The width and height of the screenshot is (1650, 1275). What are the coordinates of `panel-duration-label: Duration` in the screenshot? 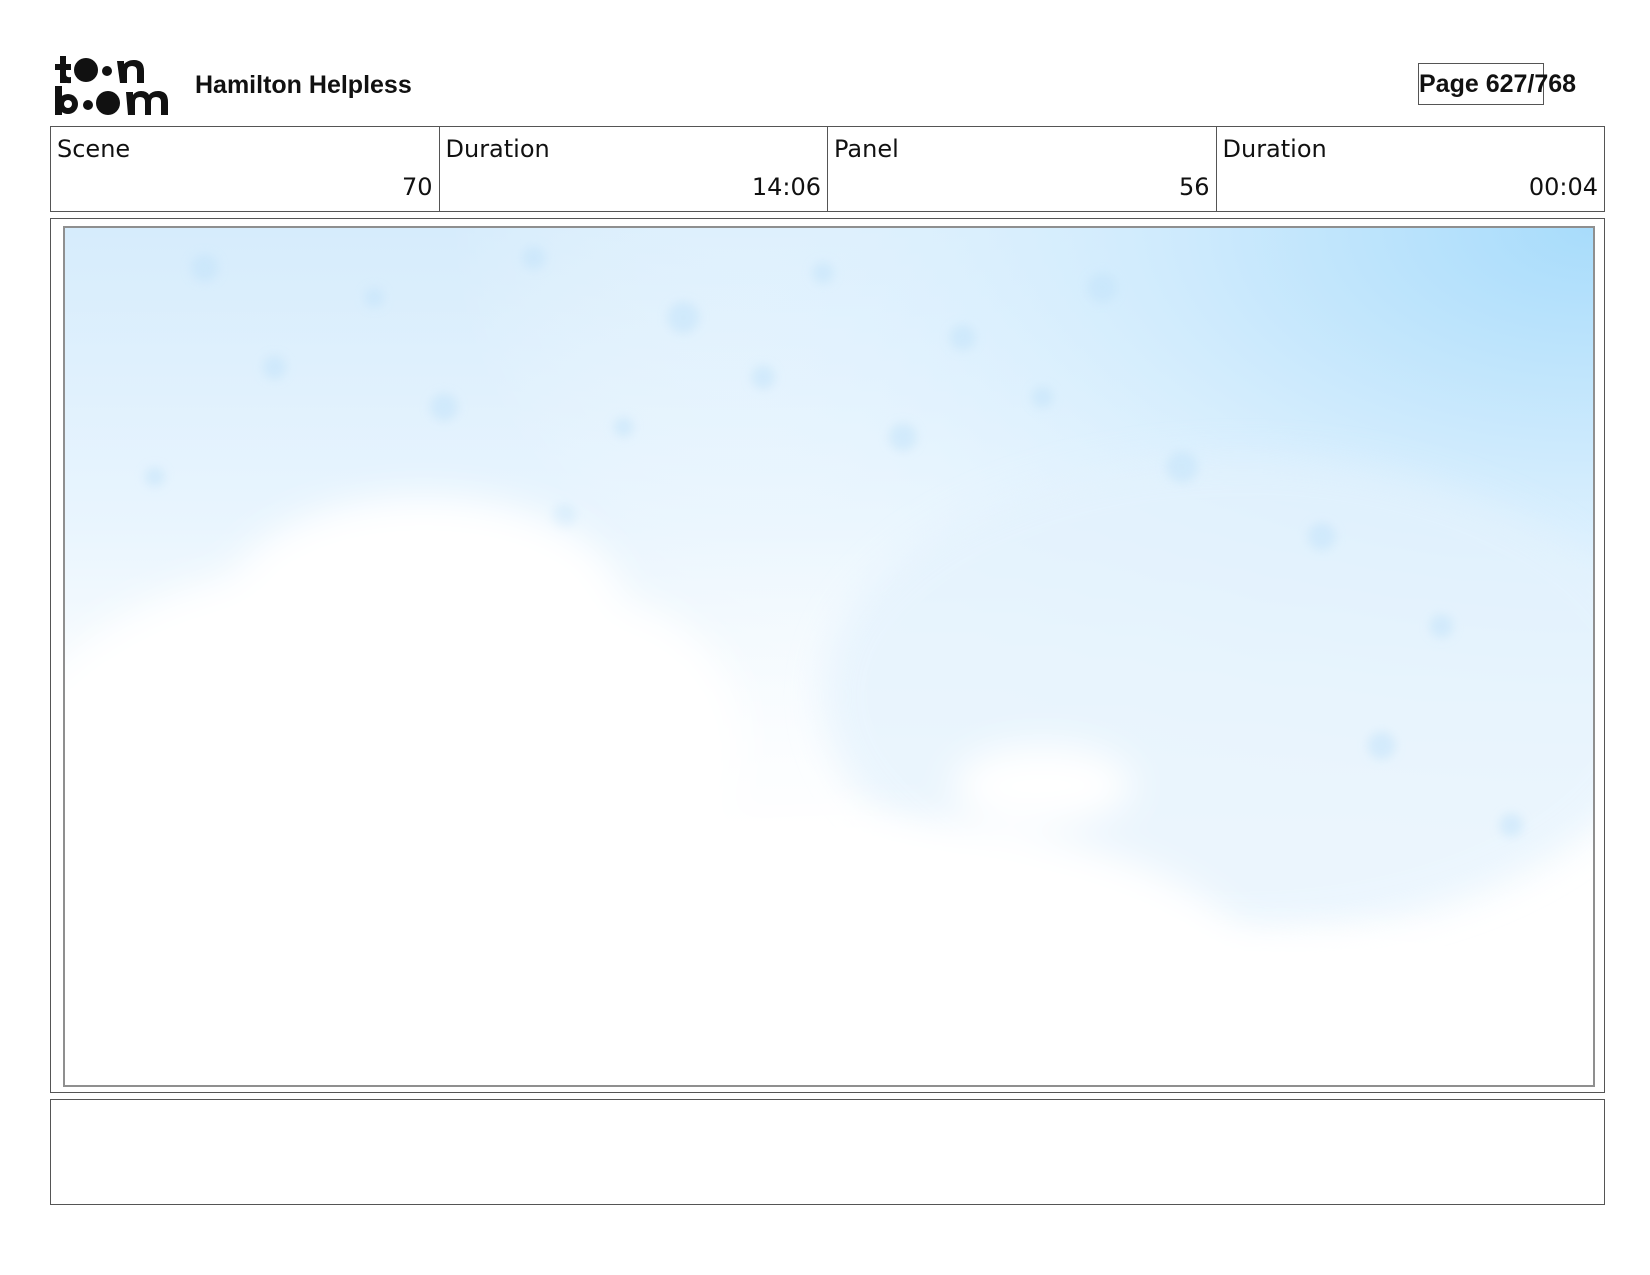 It's located at (1274, 149).